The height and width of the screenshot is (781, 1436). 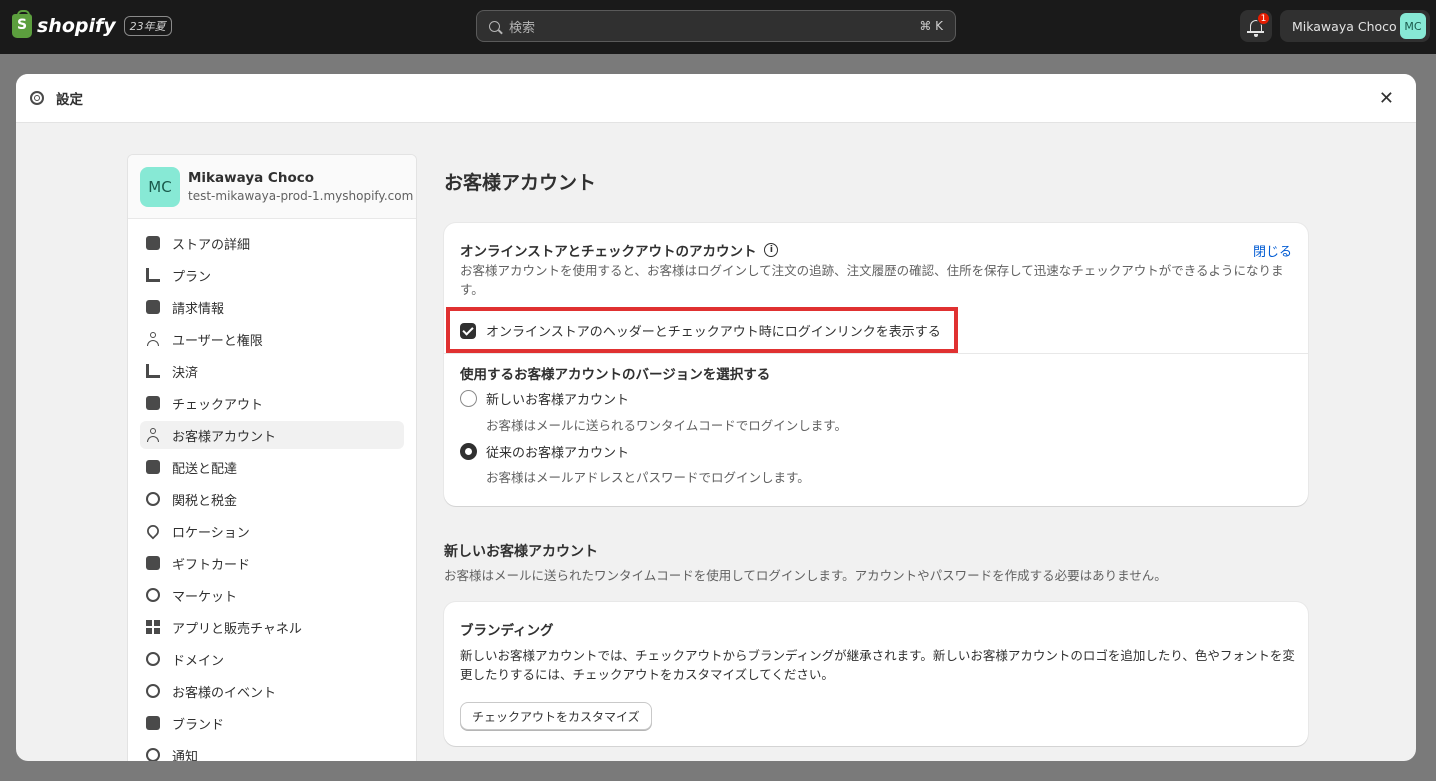 What do you see at coordinates (272, 627) in the screenshot?
I see `sidebar-item-apps: アプリと販売チャネル` at bounding box center [272, 627].